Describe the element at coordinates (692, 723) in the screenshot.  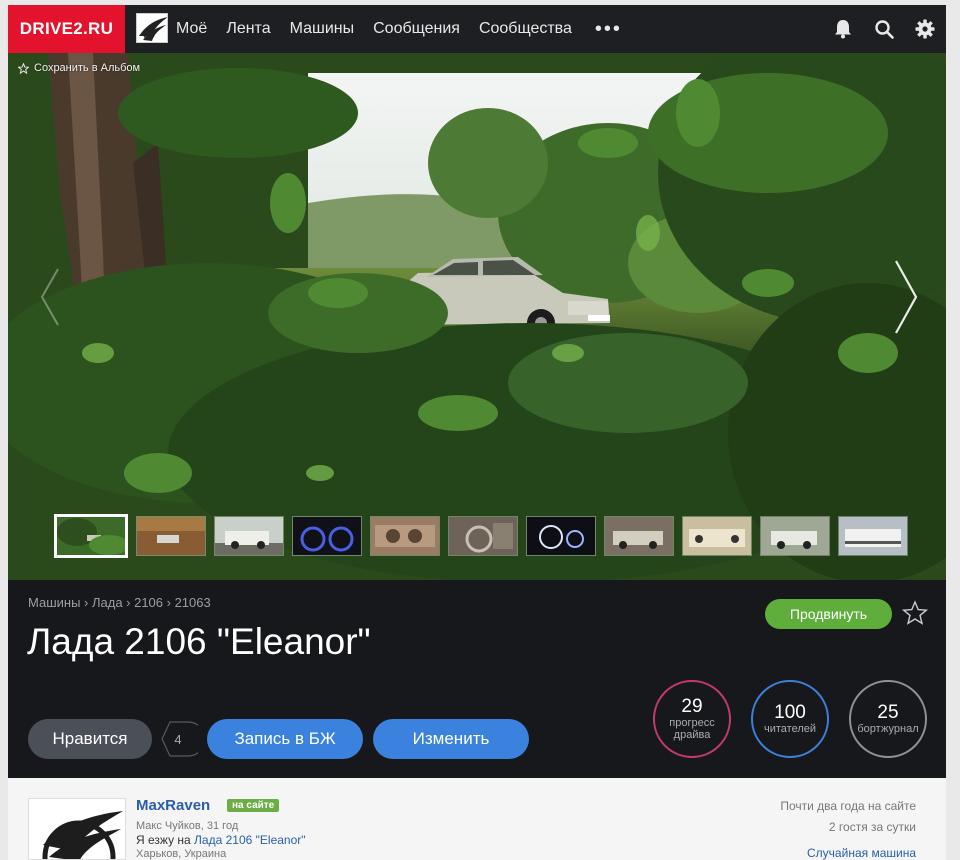
I see `drive-progress-label-1: прогресс` at that location.